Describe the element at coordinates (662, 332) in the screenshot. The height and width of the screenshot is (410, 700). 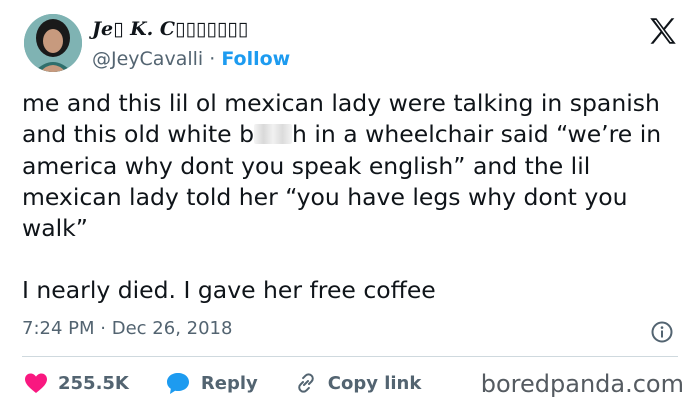
I see `info-icon` at that location.